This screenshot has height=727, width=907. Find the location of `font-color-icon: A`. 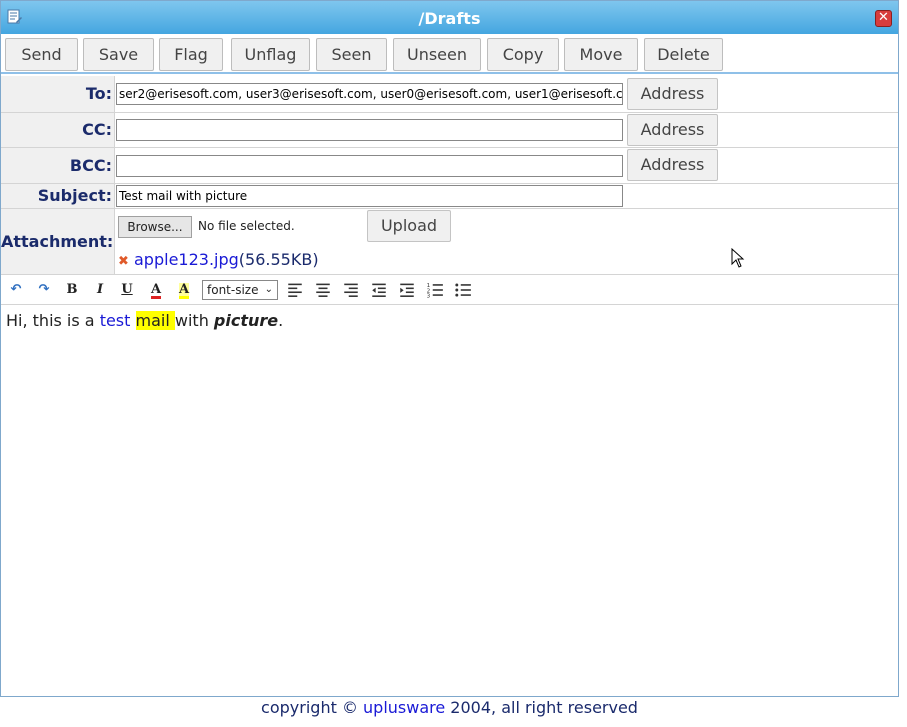

font-color-icon: A is located at coordinates (156, 290).